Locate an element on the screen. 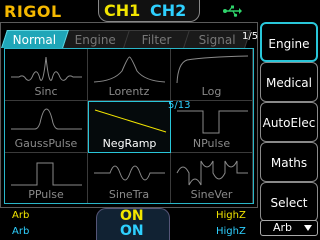  tab-signal: Signal is located at coordinates (217, 39).